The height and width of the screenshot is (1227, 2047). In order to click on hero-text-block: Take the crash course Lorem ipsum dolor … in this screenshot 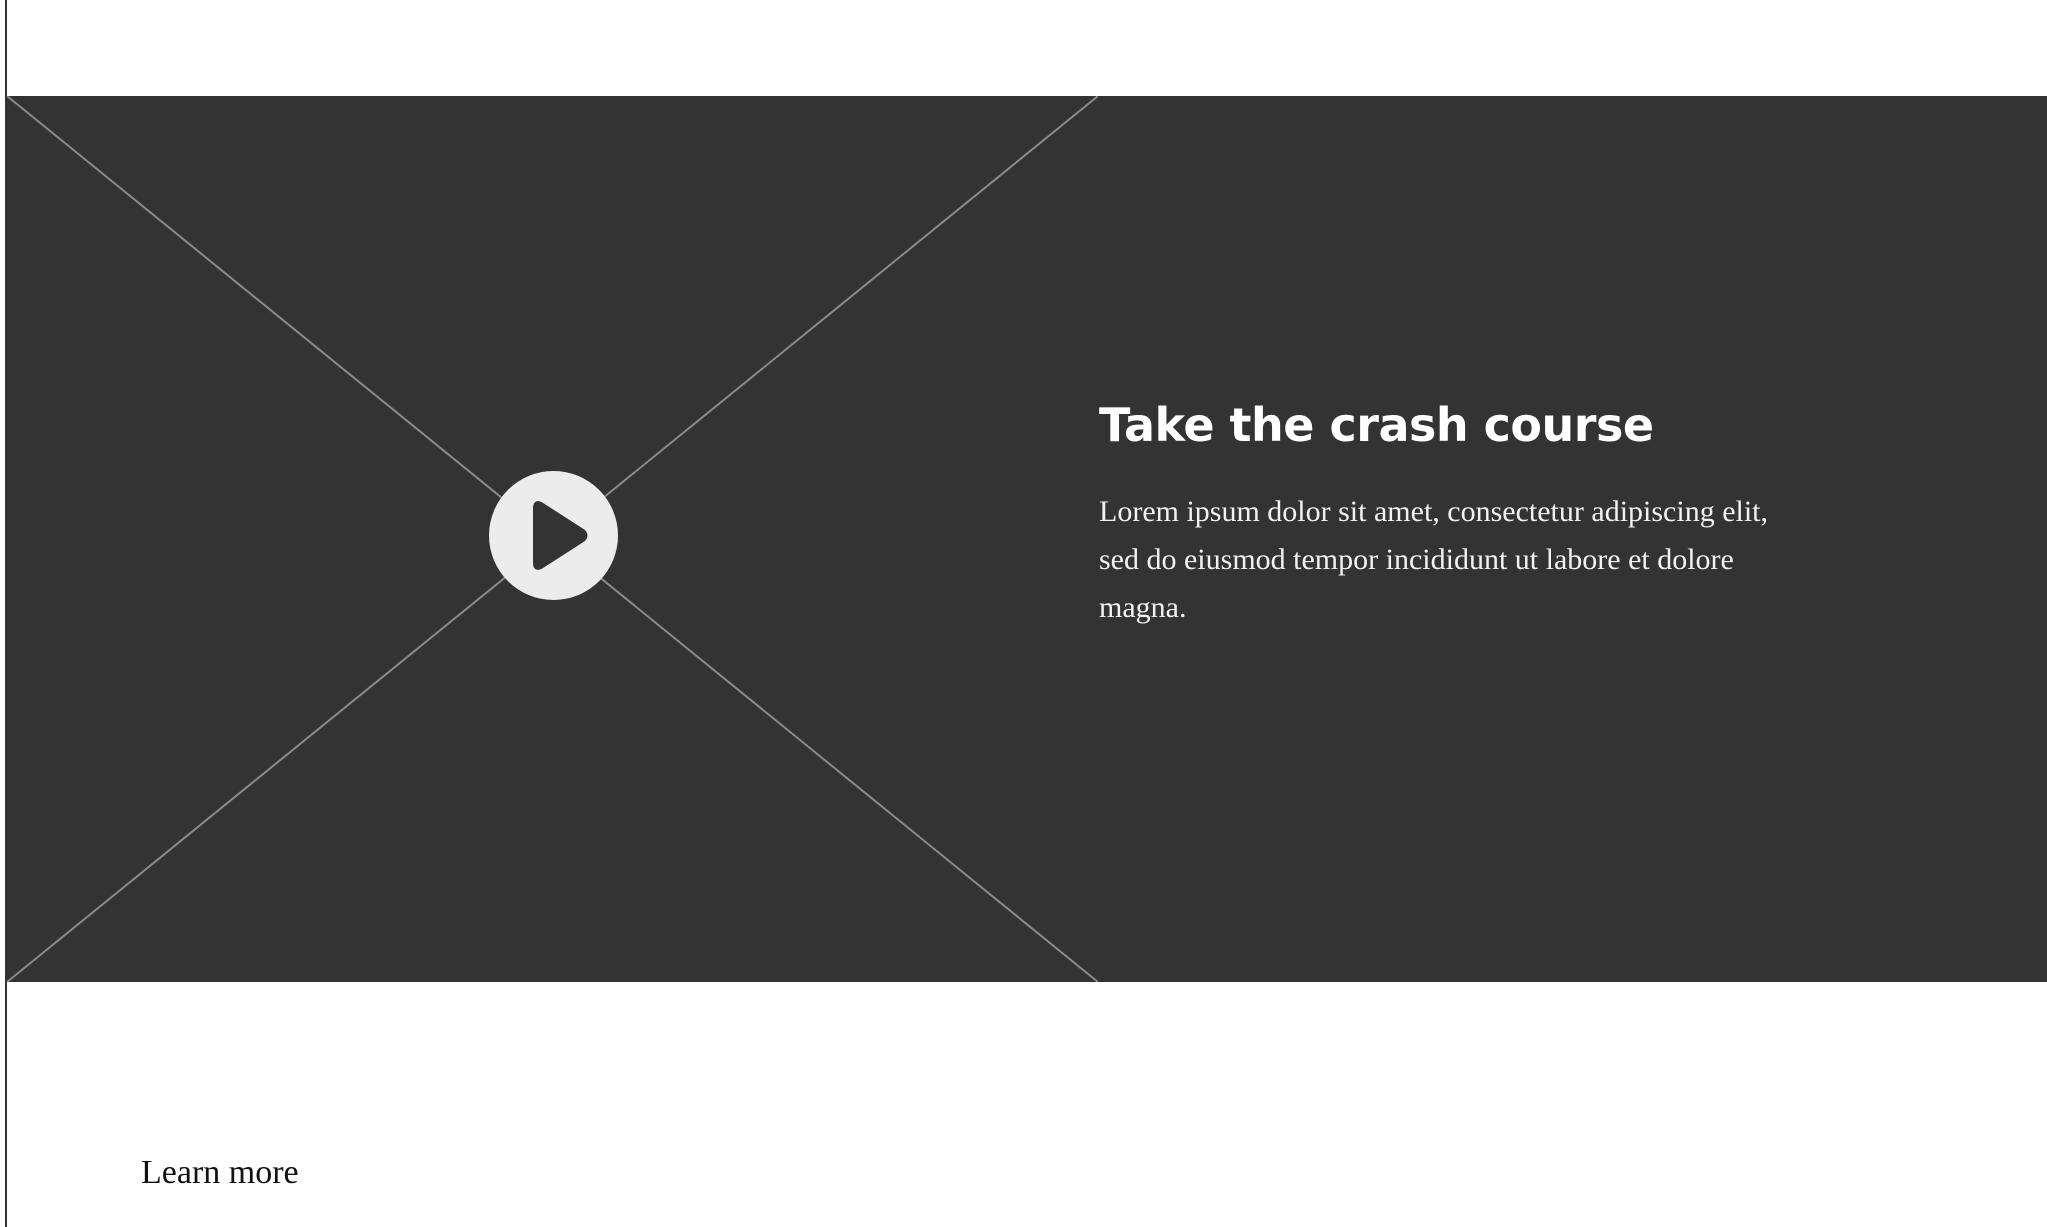, I will do `click(1449, 514)`.